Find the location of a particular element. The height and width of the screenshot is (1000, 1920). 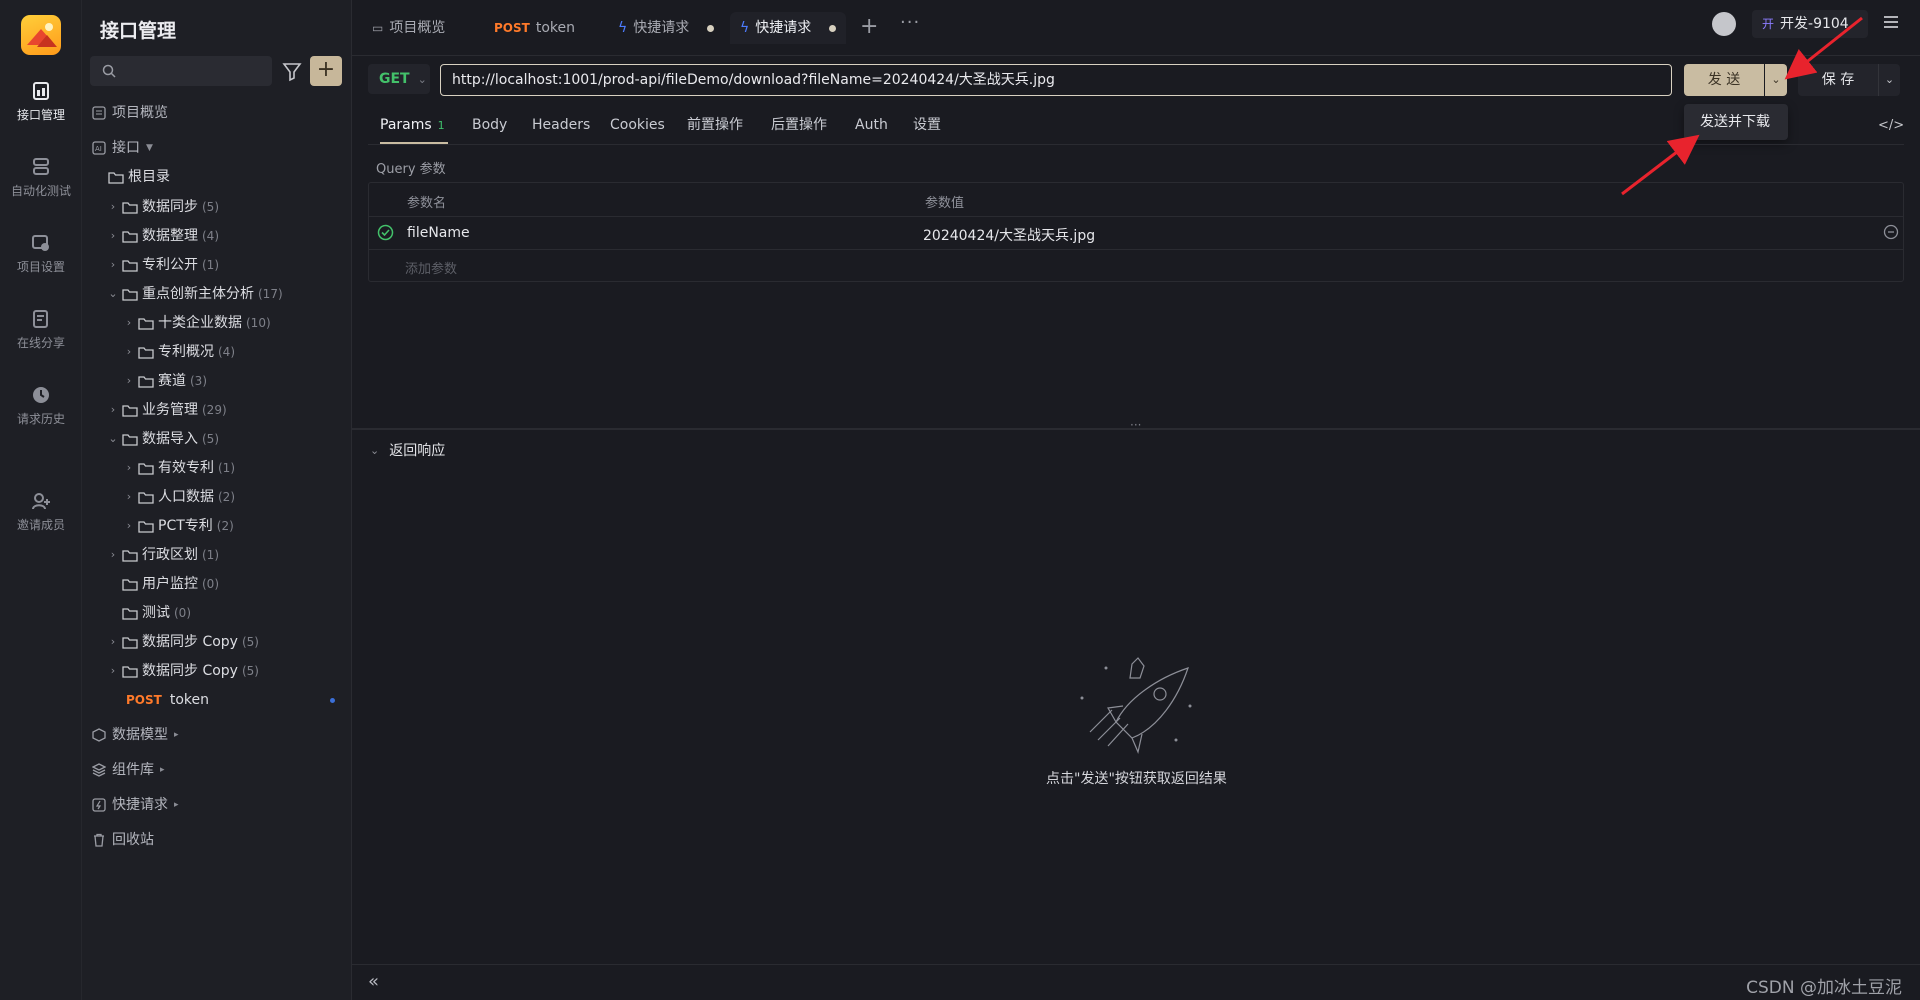

tree-folder: ⌄ 重点创新主体分析 (17) is located at coordinates (194, 294).